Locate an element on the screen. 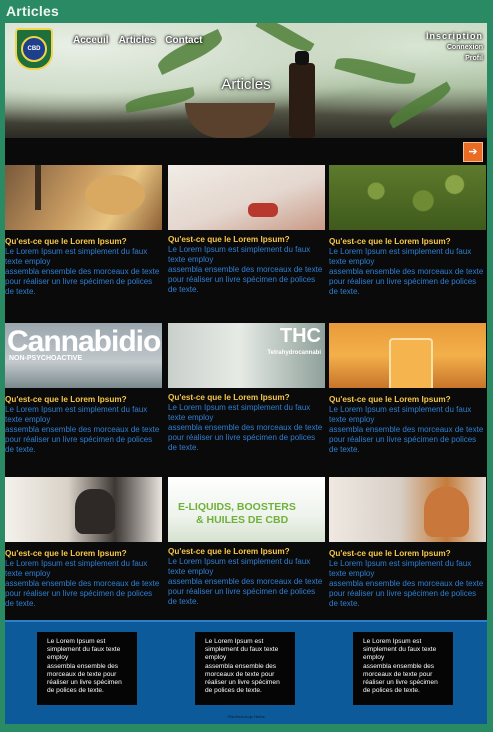 This screenshot has height=732, width=493. thc-overlay: THC is located at coordinates (300, 336).